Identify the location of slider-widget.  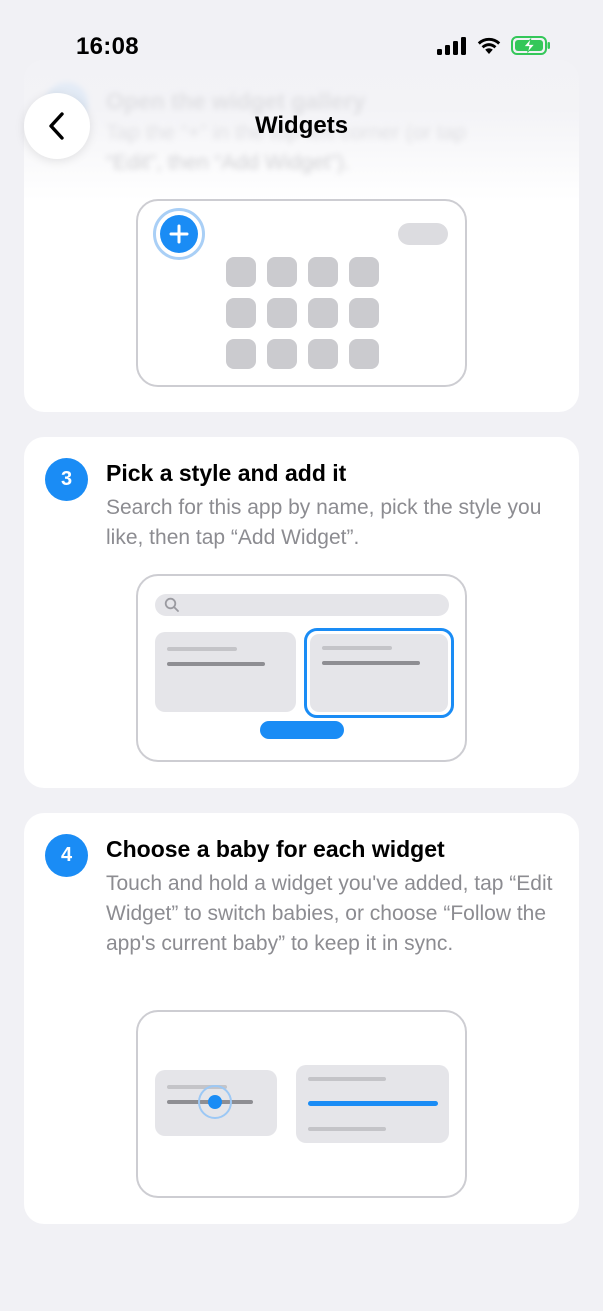
(216, 1103).